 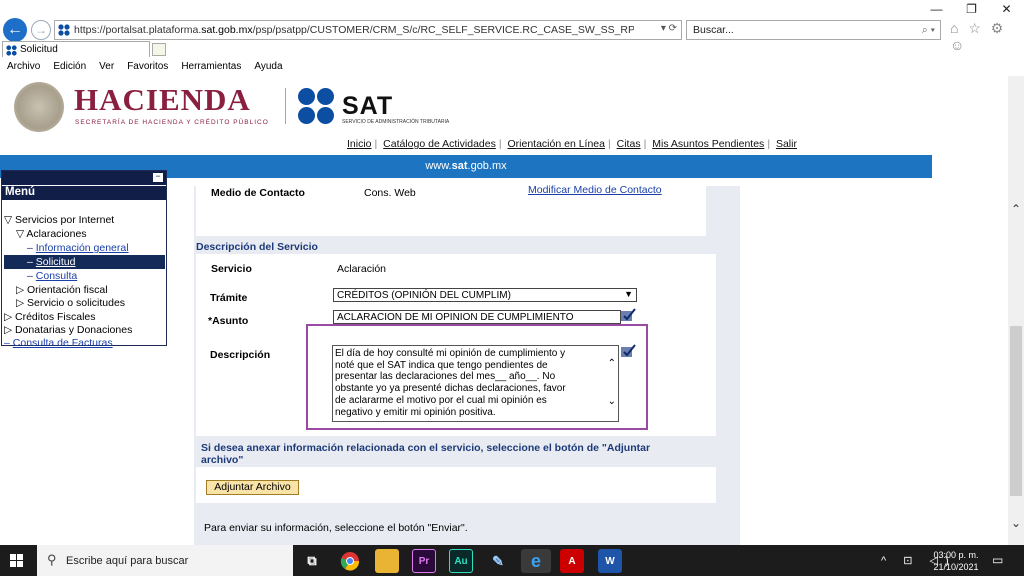 I want to click on sidebar-item-consulta: – Consulta, so click(x=52, y=276).